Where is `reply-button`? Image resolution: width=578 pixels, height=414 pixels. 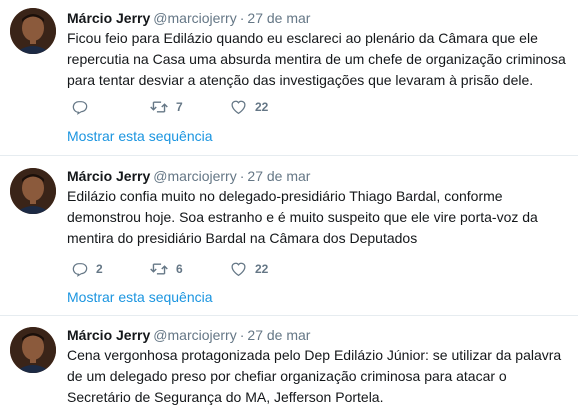
reply-button is located at coordinates (84, 107).